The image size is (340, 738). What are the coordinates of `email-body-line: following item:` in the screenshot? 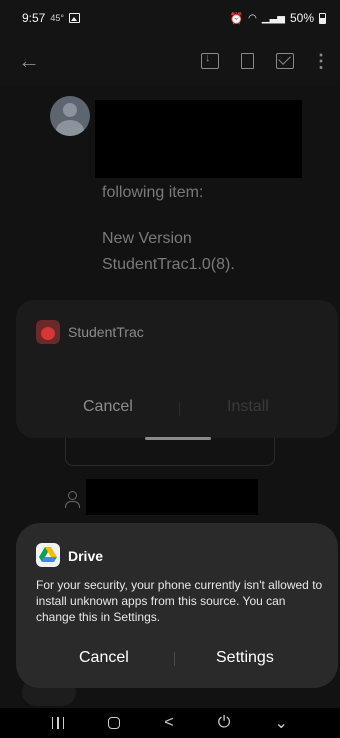 It's located at (153, 192).